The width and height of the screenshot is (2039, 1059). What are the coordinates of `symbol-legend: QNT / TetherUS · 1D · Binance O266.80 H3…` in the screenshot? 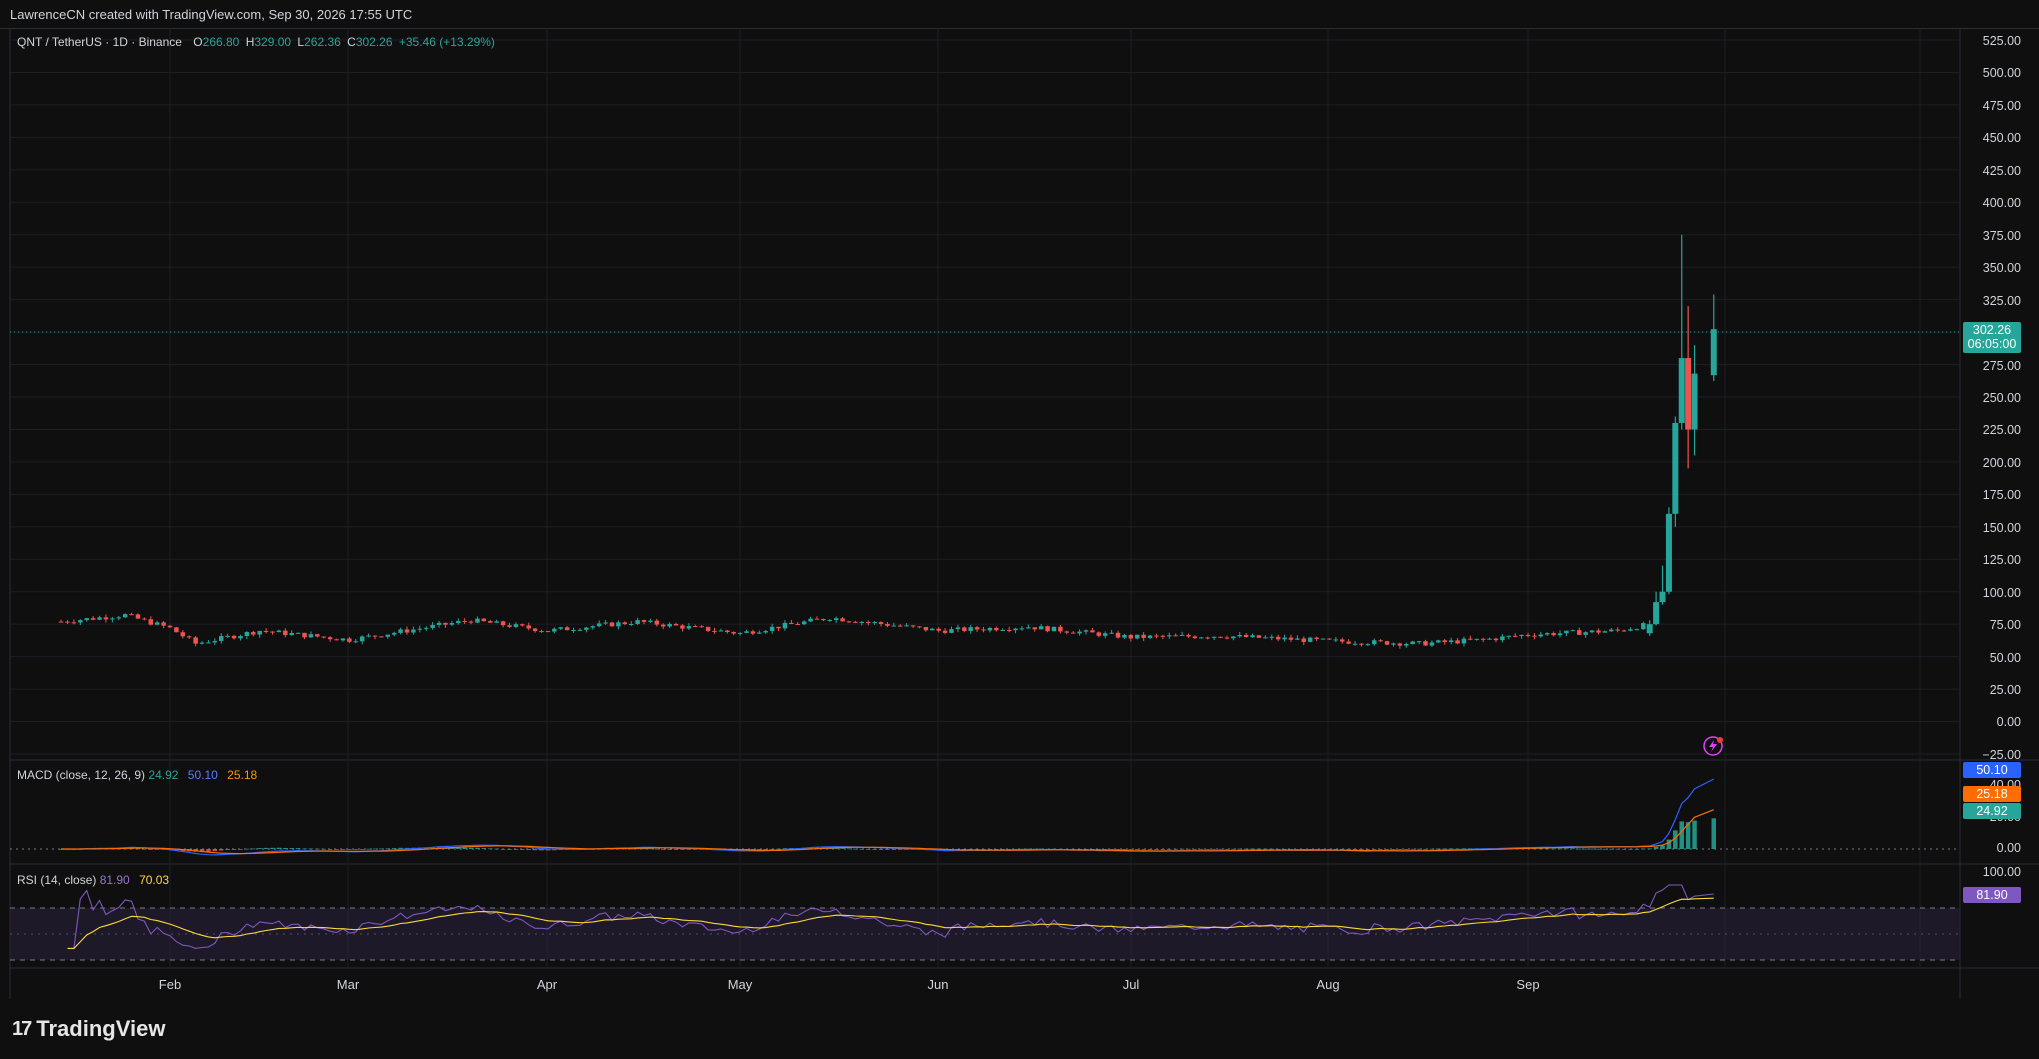 It's located at (257, 42).